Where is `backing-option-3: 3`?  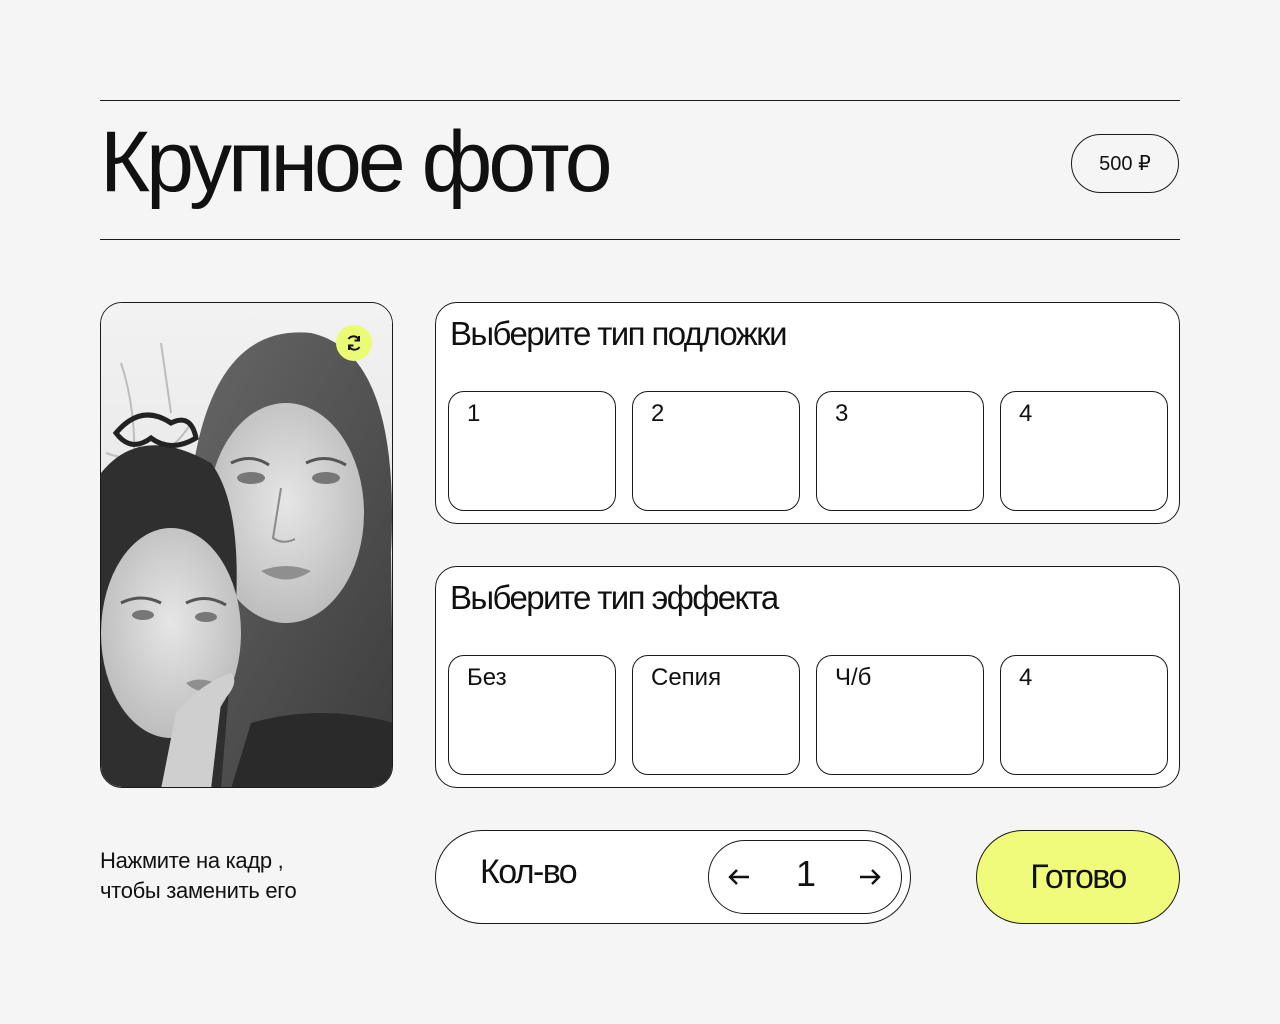
backing-option-3: 3 is located at coordinates (900, 451).